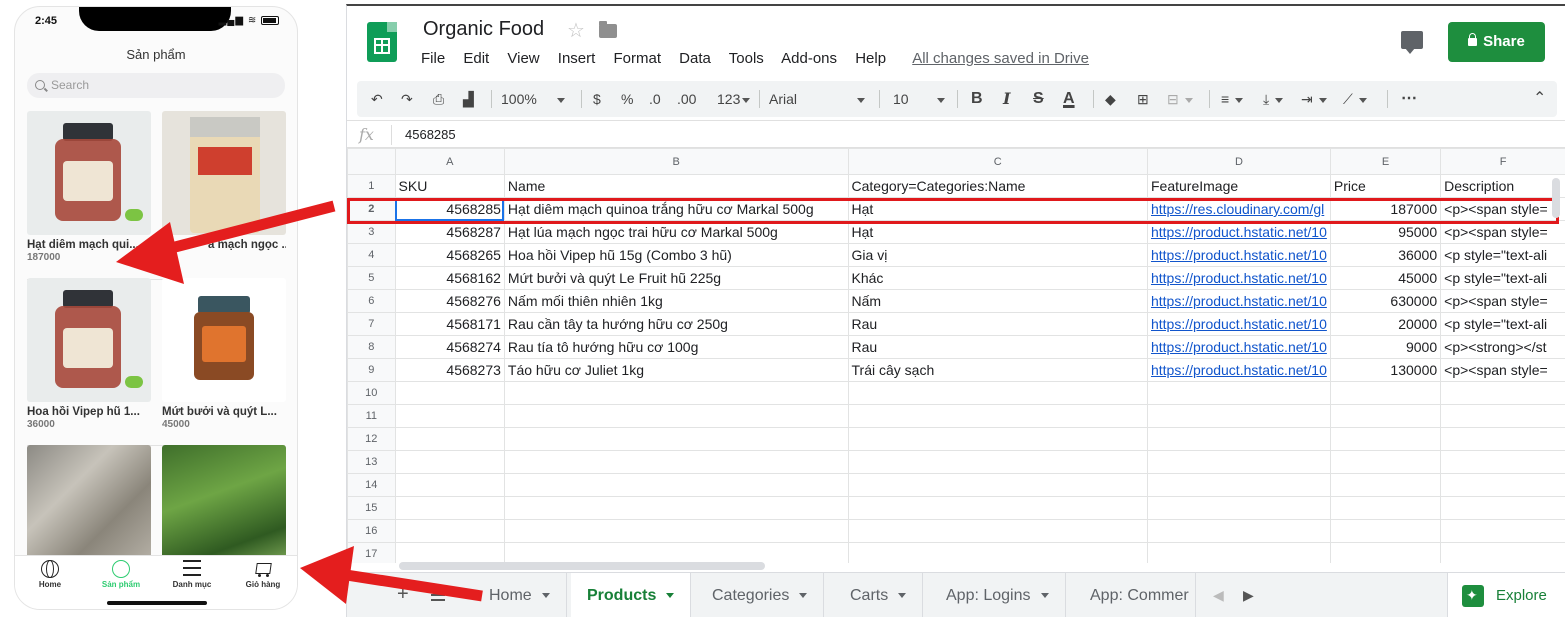  What do you see at coordinates (192, 574) in the screenshot?
I see `tab-categories: Danh mục` at bounding box center [192, 574].